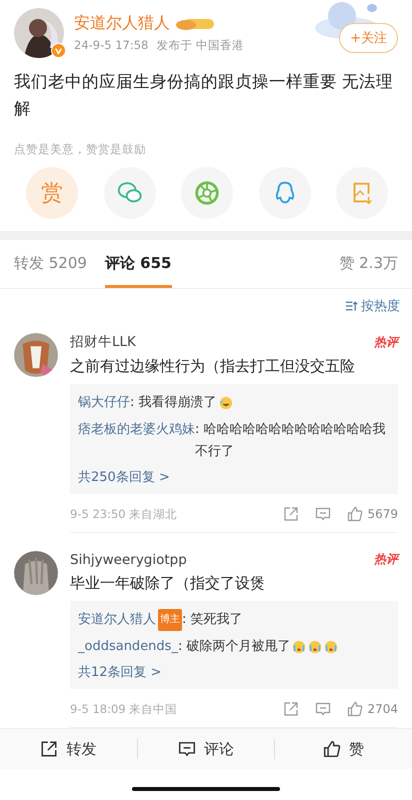 This screenshot has width=412, height=800. I want to click on reward-hint: 点赞是美意，赞赏是鼓励, so click(80, 149).